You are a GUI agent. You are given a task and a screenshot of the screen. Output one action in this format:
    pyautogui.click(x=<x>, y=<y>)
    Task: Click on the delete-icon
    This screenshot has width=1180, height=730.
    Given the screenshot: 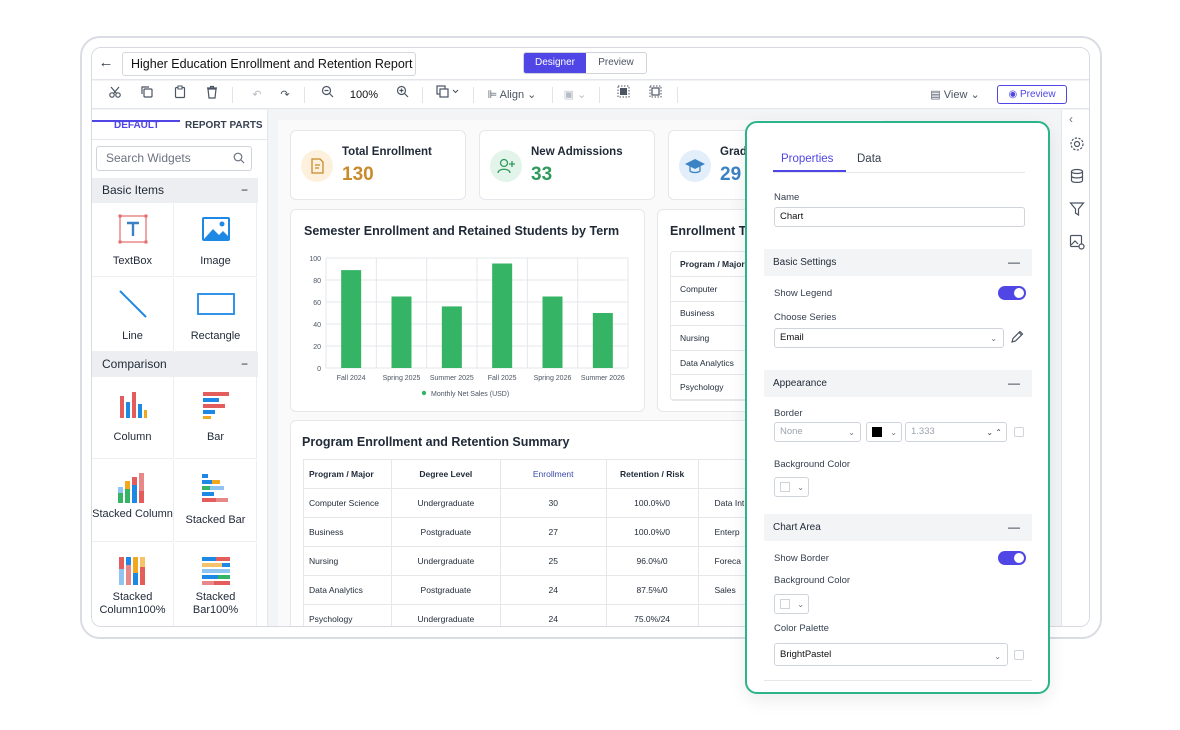 What is the action you would take?
    pyautogui.click(x=212, y=95)
    